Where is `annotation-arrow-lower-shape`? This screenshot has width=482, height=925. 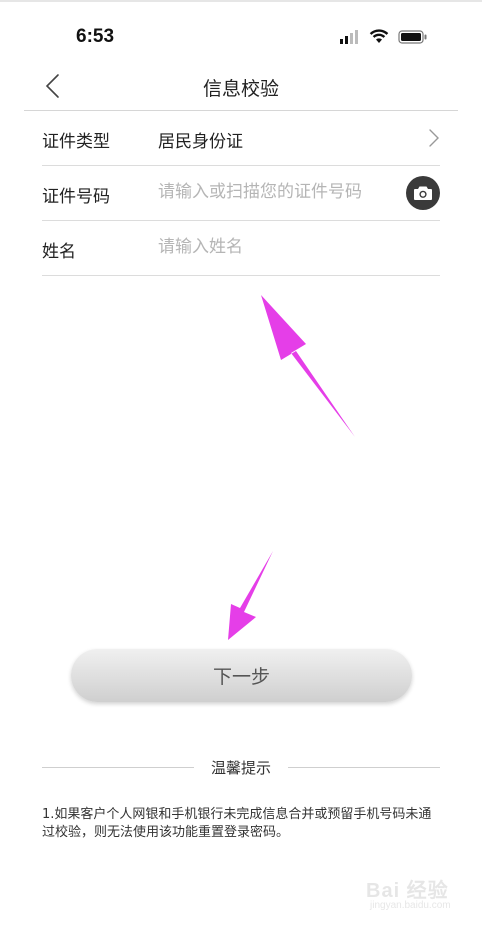
annotation-arrow-lower-shape is located at coordinates (250, 595).